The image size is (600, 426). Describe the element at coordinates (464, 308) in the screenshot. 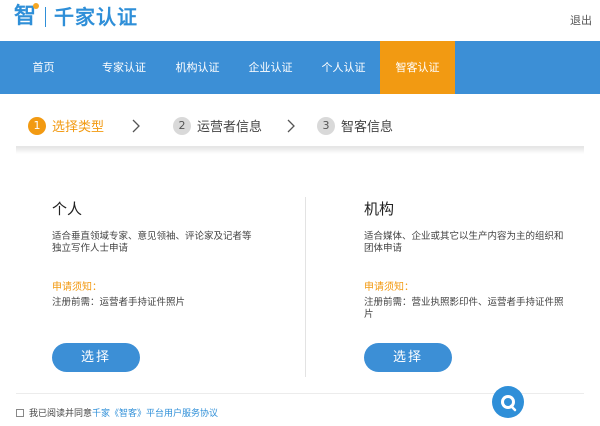

I see `card-note: 注册前需：营业执照影印件、运营者手持证件照片` at that location.